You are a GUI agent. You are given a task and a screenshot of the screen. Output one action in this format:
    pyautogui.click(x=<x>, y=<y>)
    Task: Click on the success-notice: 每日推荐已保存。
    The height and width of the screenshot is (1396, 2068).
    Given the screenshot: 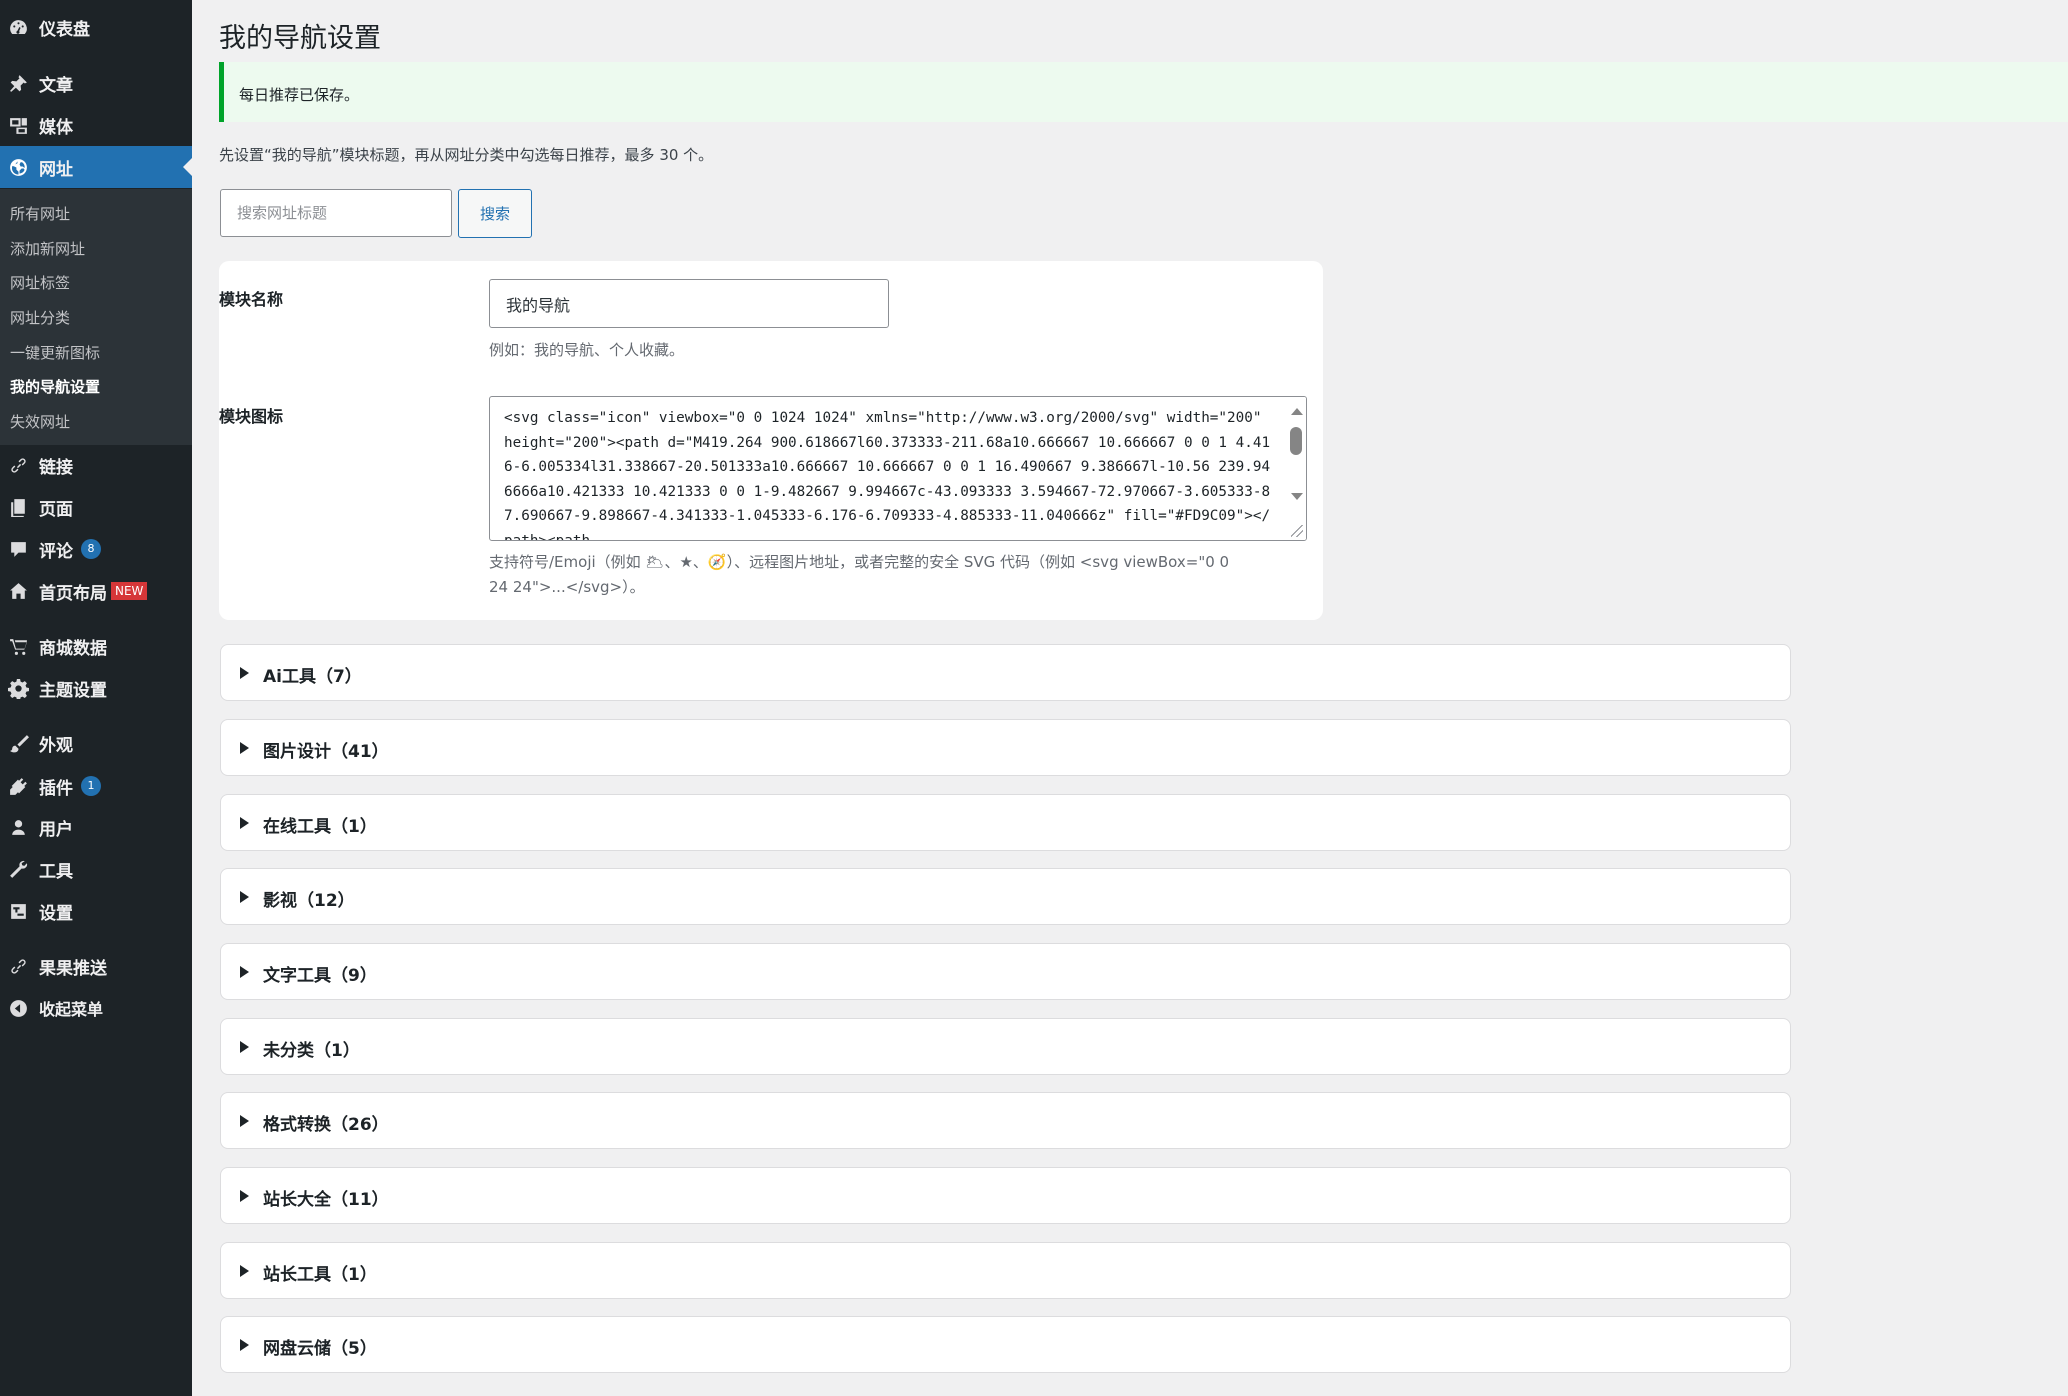 What is the action you would take?
    pyautogui.click(x=1143, y=92)
    